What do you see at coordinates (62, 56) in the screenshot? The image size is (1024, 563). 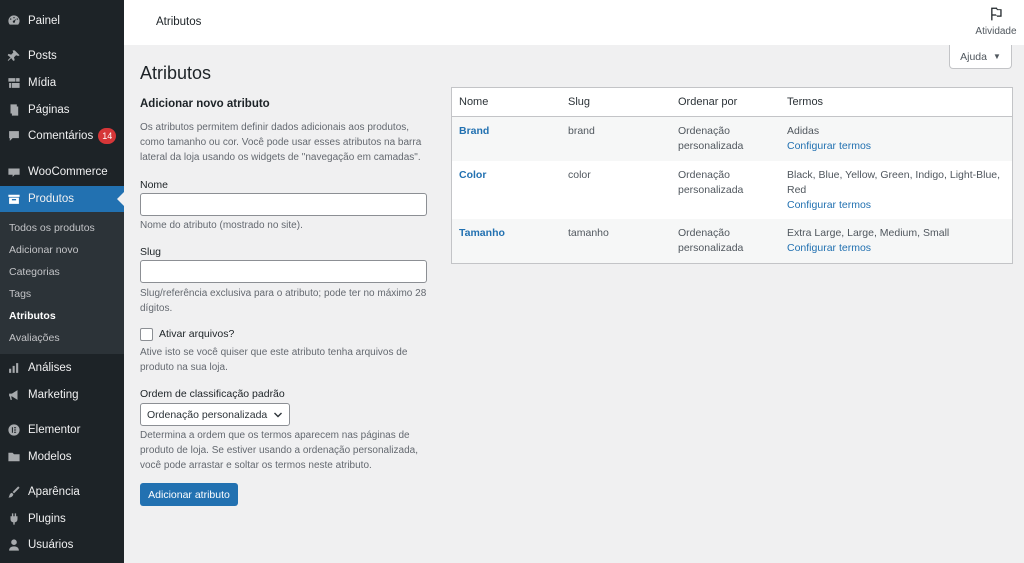 I see `menu-item-posts: Posts` at bounding box center [62, 56].